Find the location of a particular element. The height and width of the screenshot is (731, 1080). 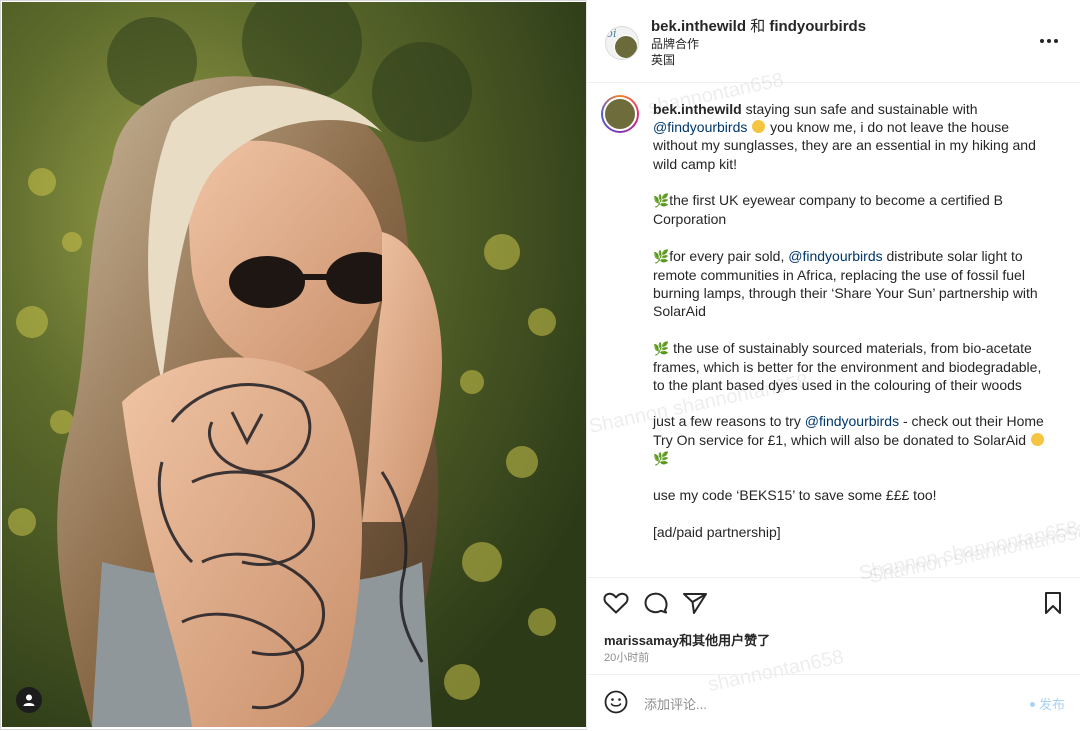

user-tag-icon is located at coordinates (29, 700).